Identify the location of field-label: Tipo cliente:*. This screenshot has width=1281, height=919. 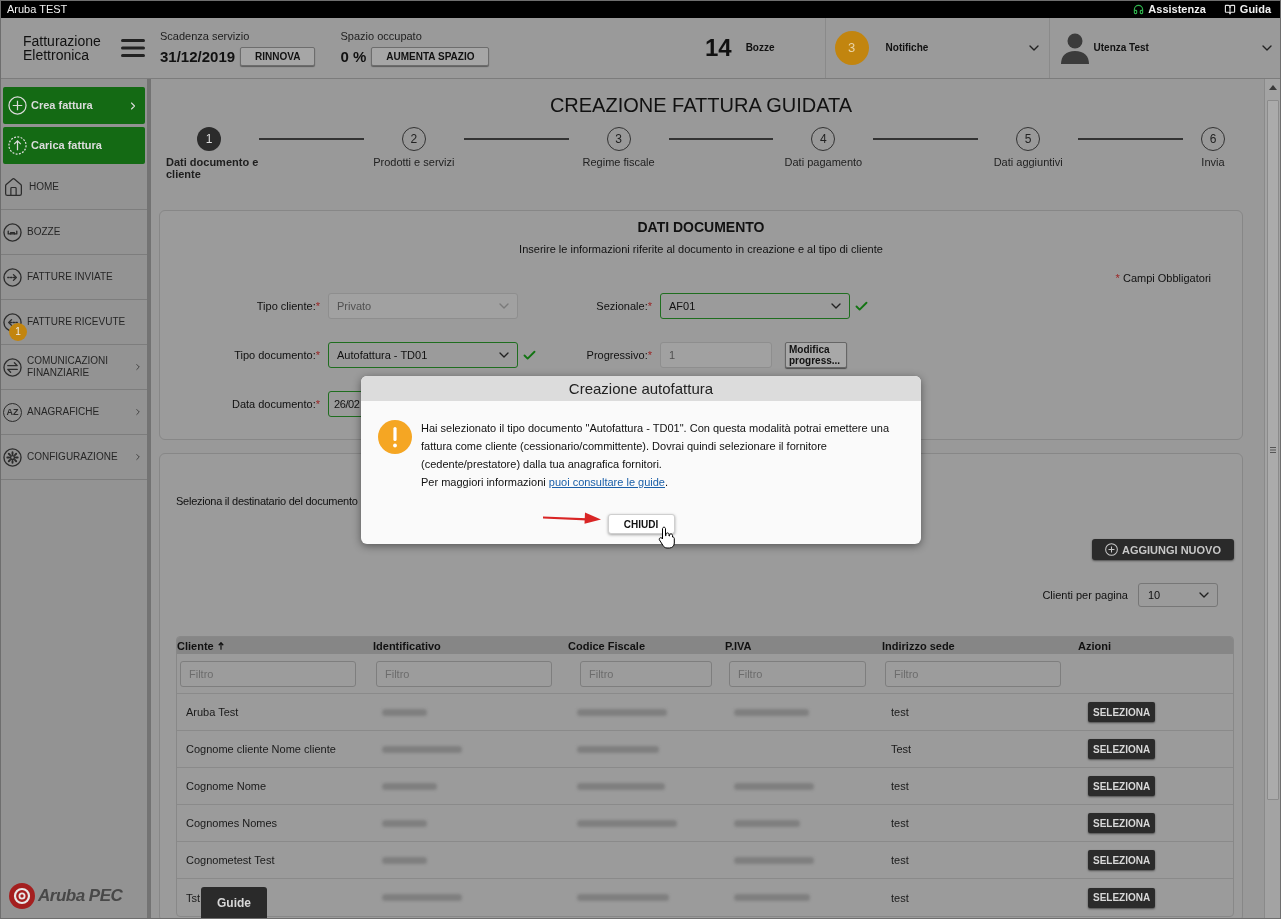
(288, 306).